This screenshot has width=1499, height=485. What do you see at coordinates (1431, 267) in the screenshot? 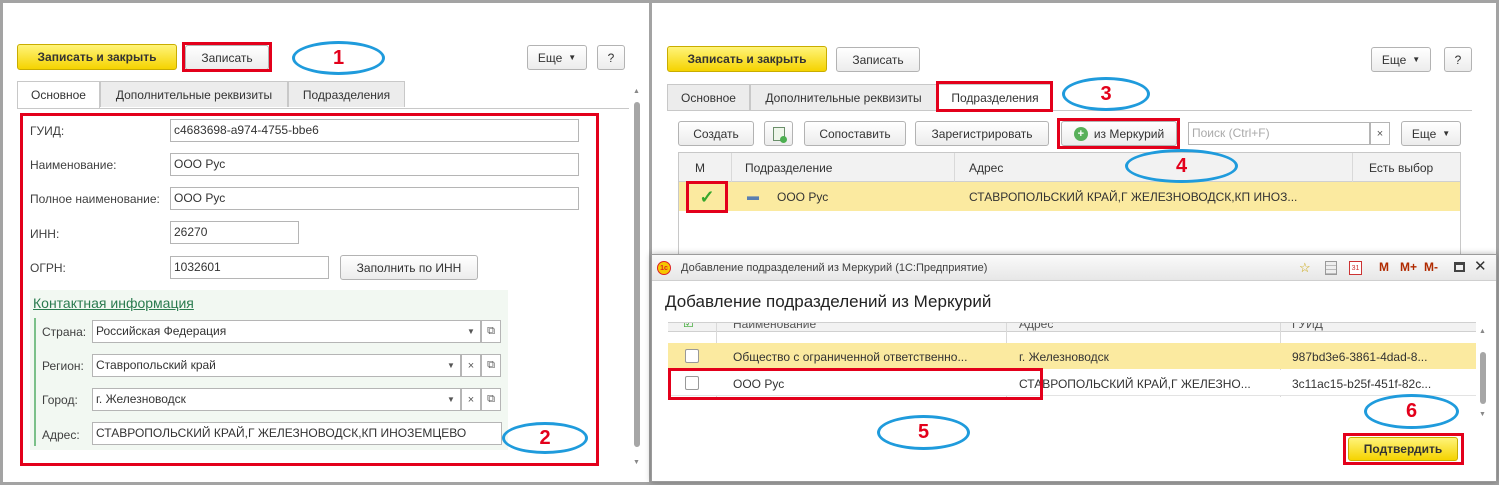
I see `memory-minus-button: M-` at bounding box center [1431, 267].